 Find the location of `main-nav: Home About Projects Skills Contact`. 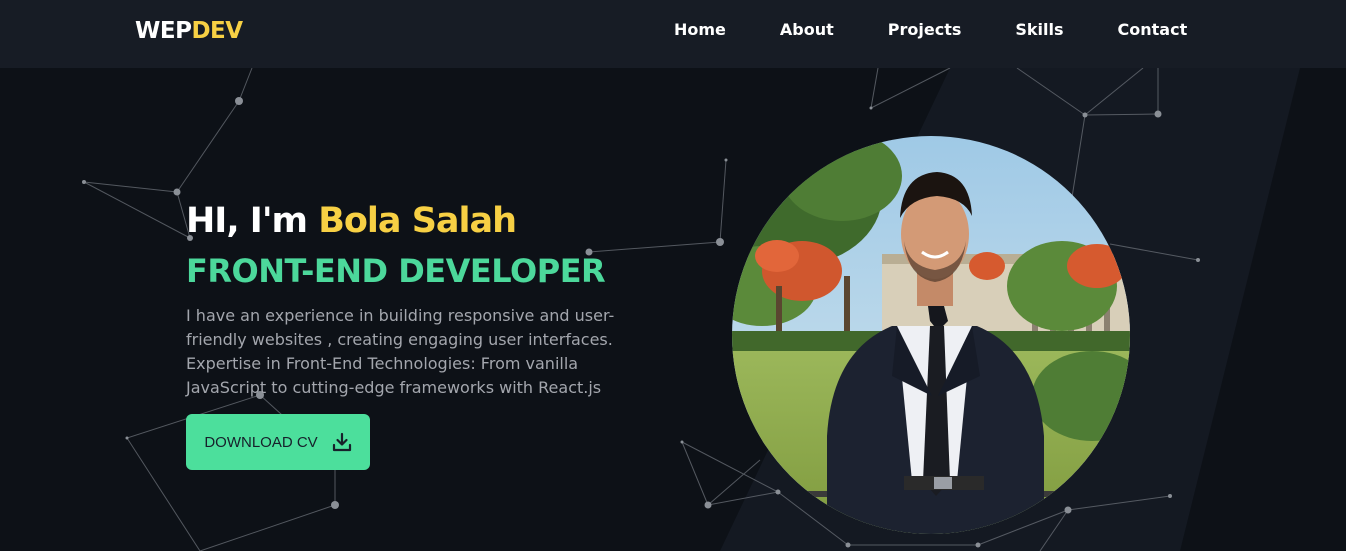

main-nav: Home About Projects Skills Contact is located at coordinates (930, 30).